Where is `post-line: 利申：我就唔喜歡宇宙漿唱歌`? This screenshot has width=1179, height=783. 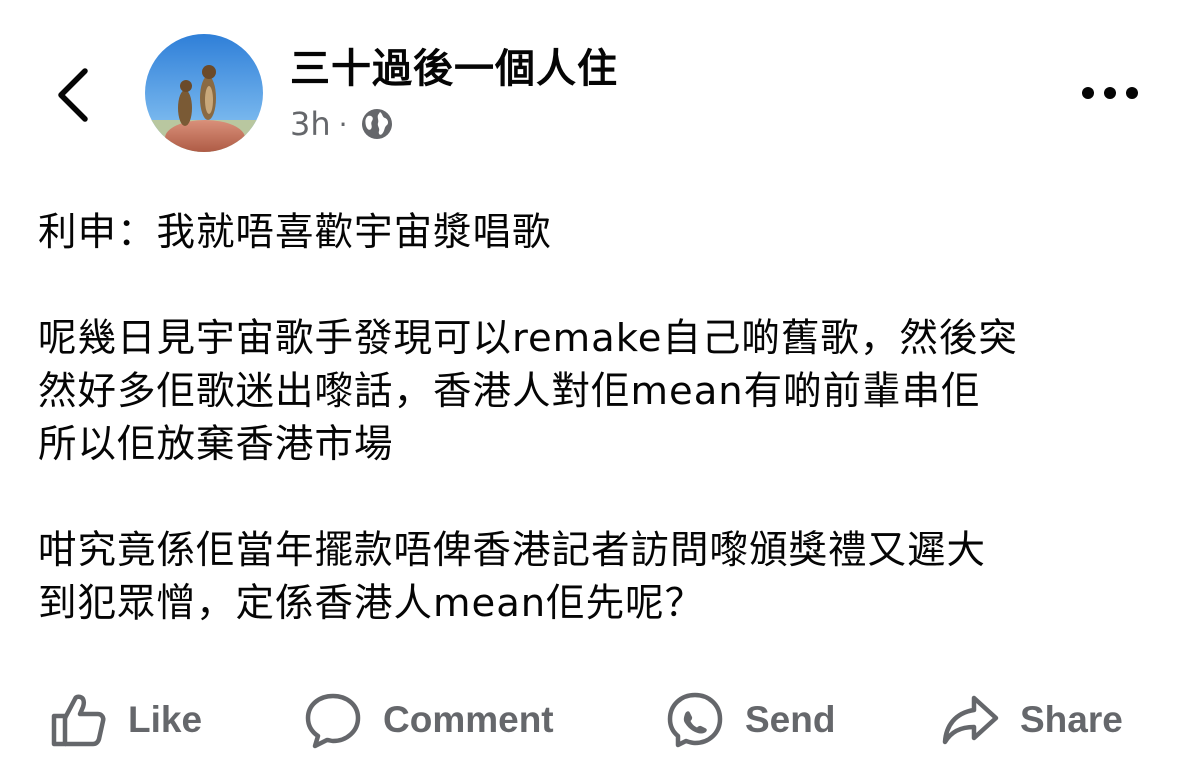 post-line: 利申：我就唔喜歡宇宙漿唱歌 is located at coordinates (295, 232).